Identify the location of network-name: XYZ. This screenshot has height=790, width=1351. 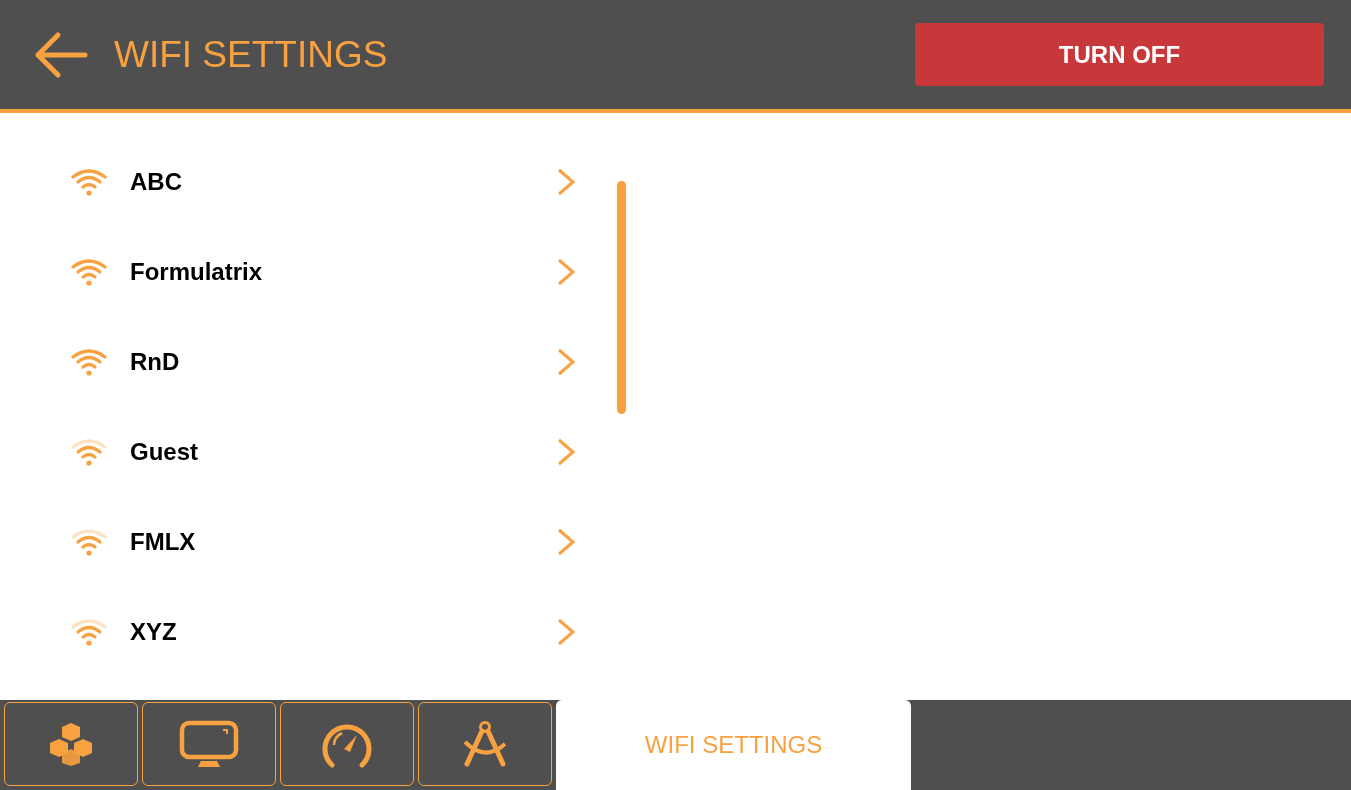
(153, 632).